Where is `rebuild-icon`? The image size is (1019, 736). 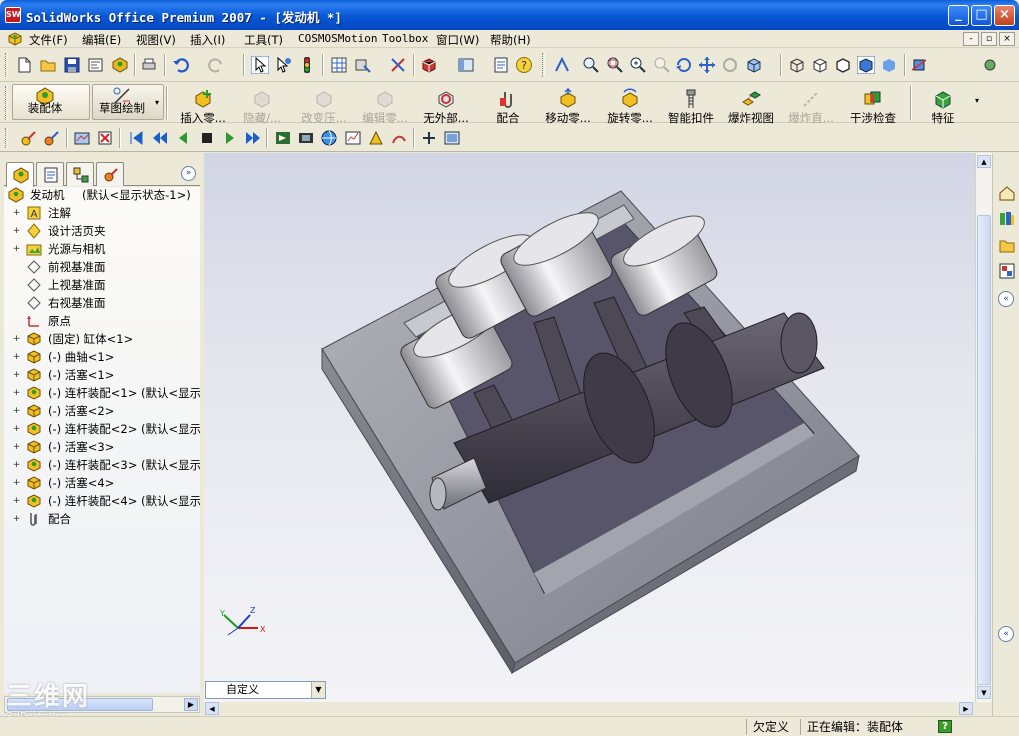 rebuild-icon is located at coordinates (307, 65).